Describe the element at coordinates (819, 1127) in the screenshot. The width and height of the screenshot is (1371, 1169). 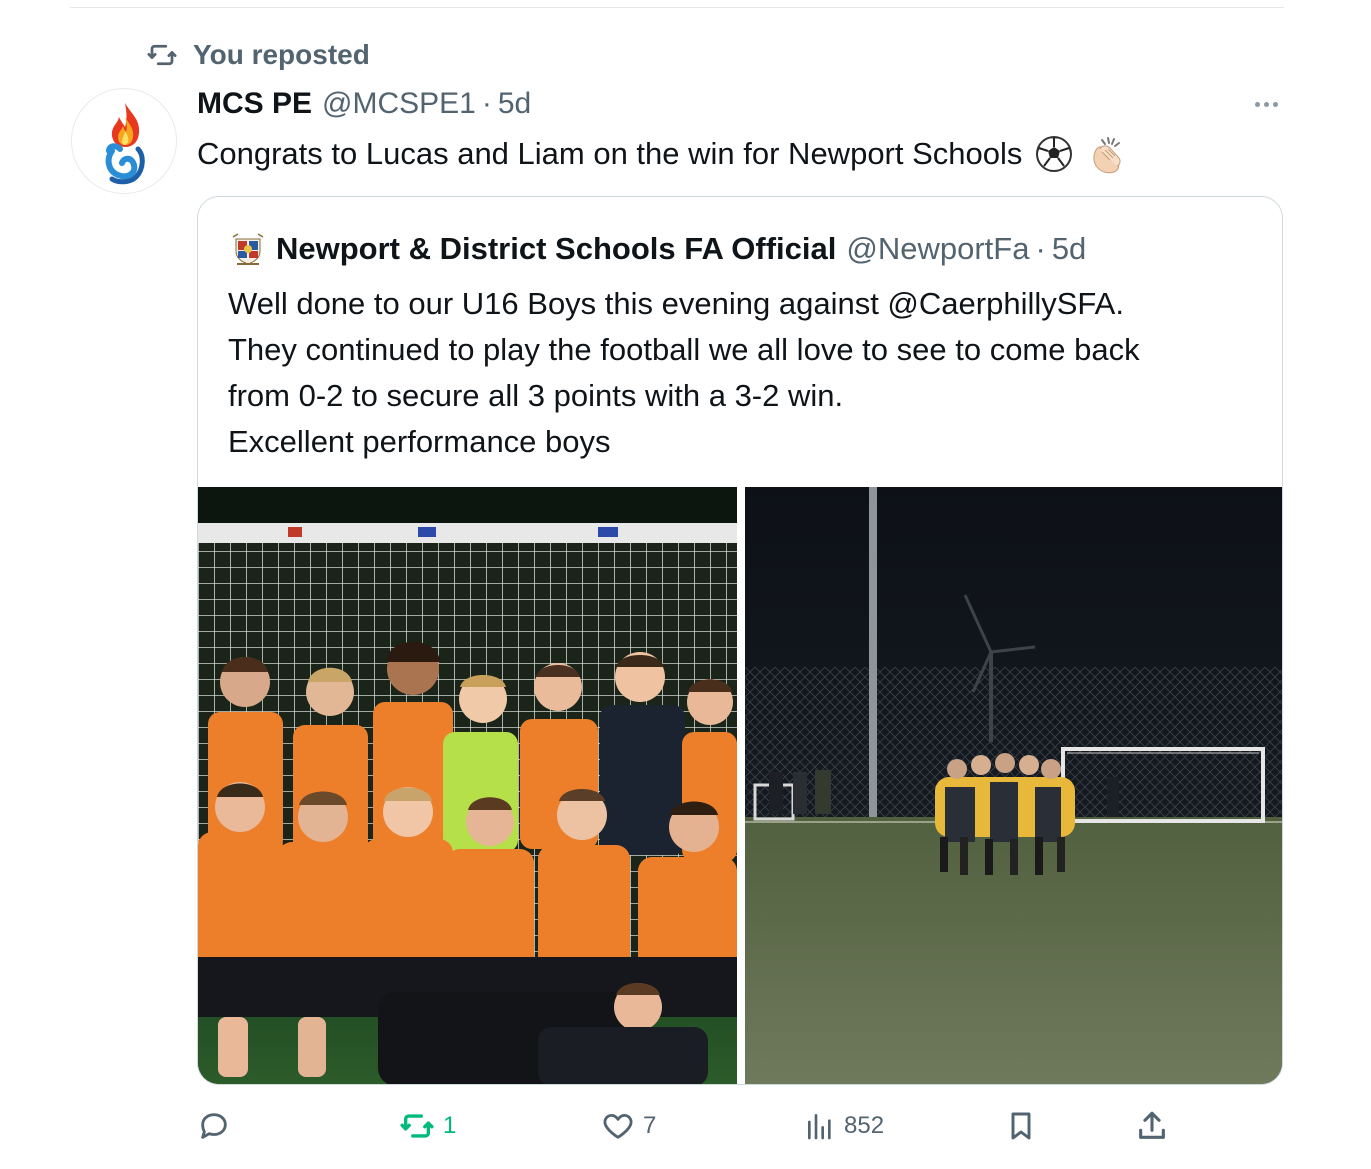
I see `views-chart-icon` at that location.